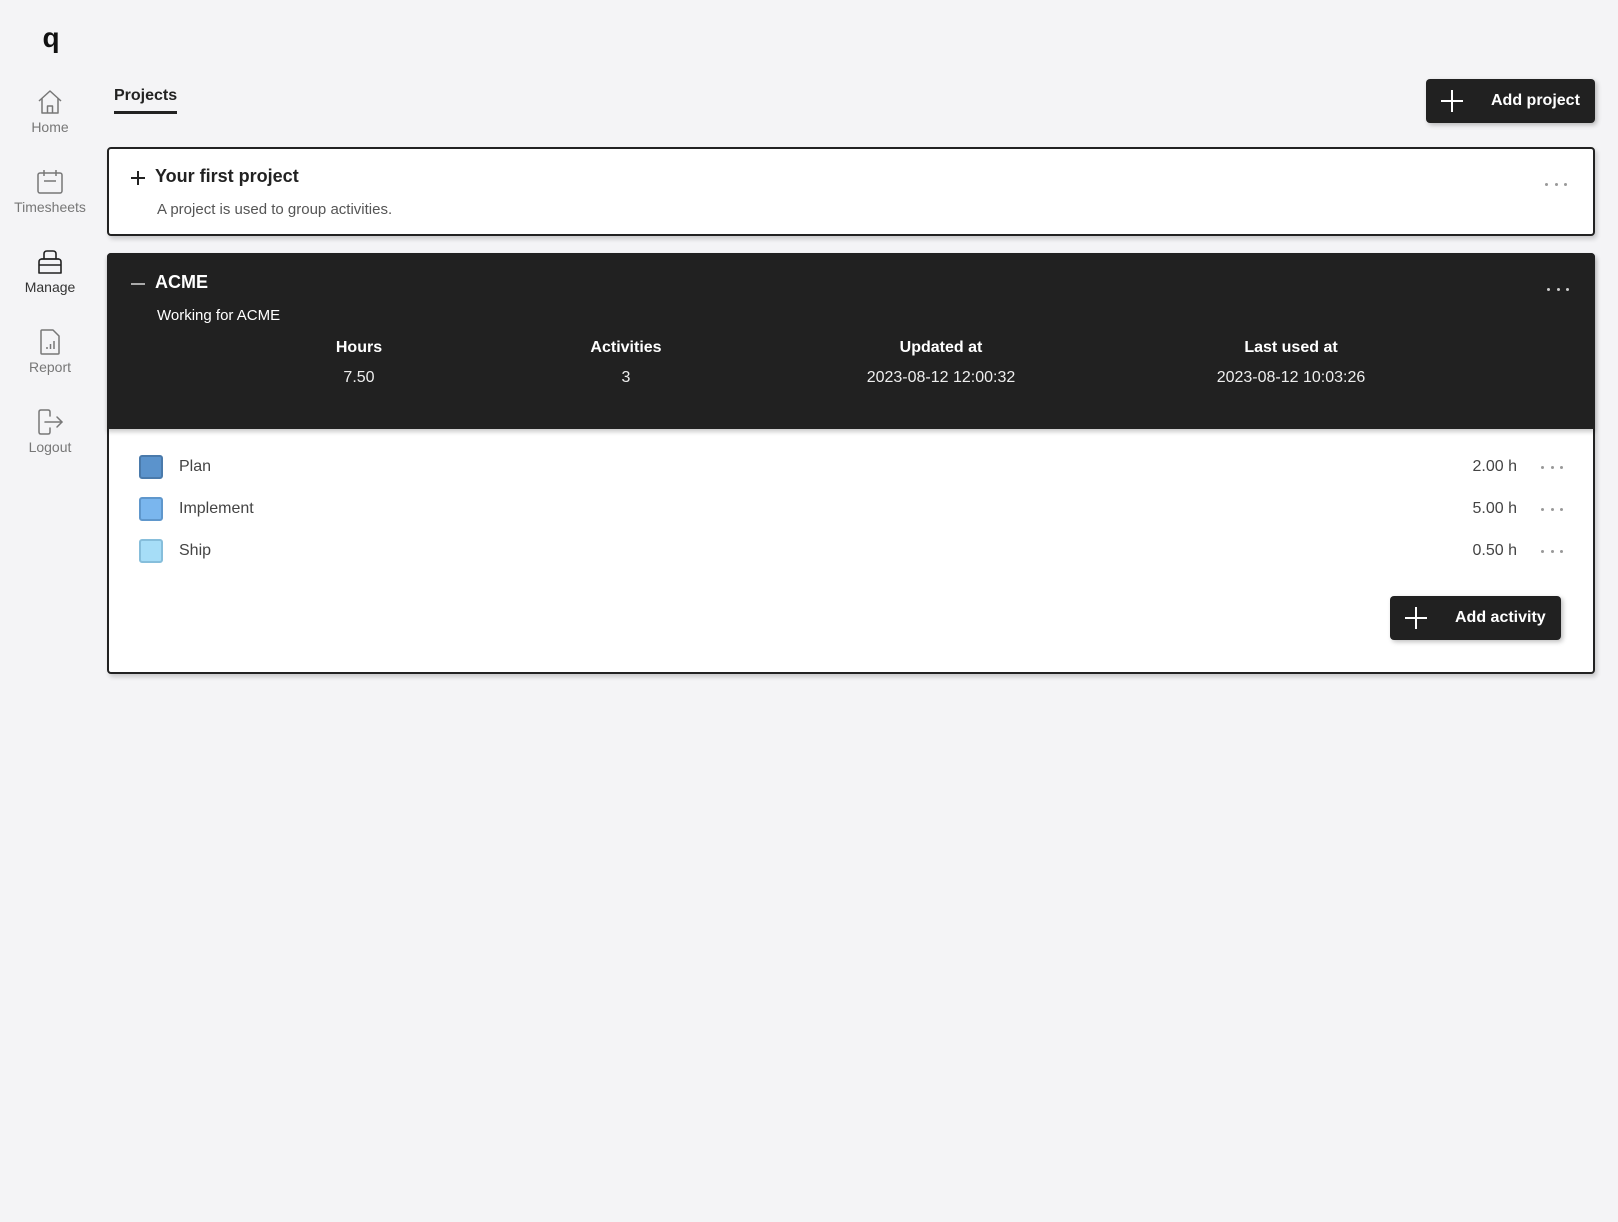 Image resolution: width=1618 pixels, height=1222 pixels. I want to click on sidebar-item-report: Report, so click(50, 351).